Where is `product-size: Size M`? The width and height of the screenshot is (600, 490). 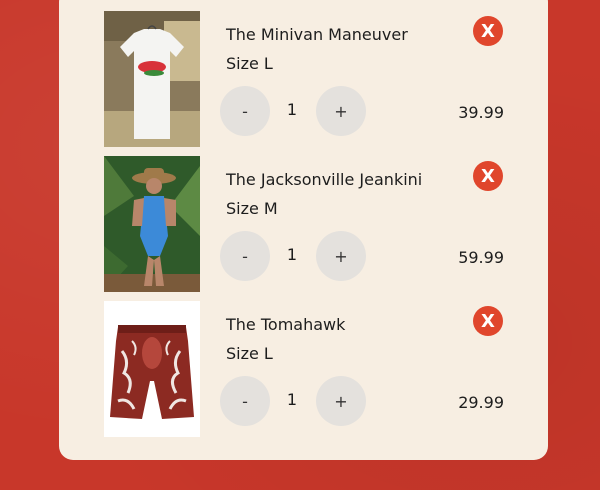 product-size: Size M is located at coordinates (252, 208).